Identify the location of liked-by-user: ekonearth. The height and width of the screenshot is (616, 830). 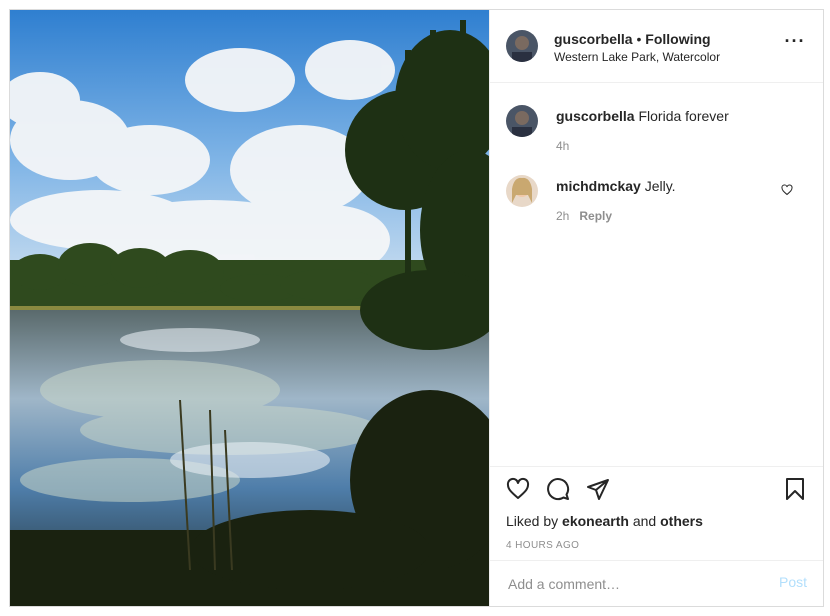
(595, 521).